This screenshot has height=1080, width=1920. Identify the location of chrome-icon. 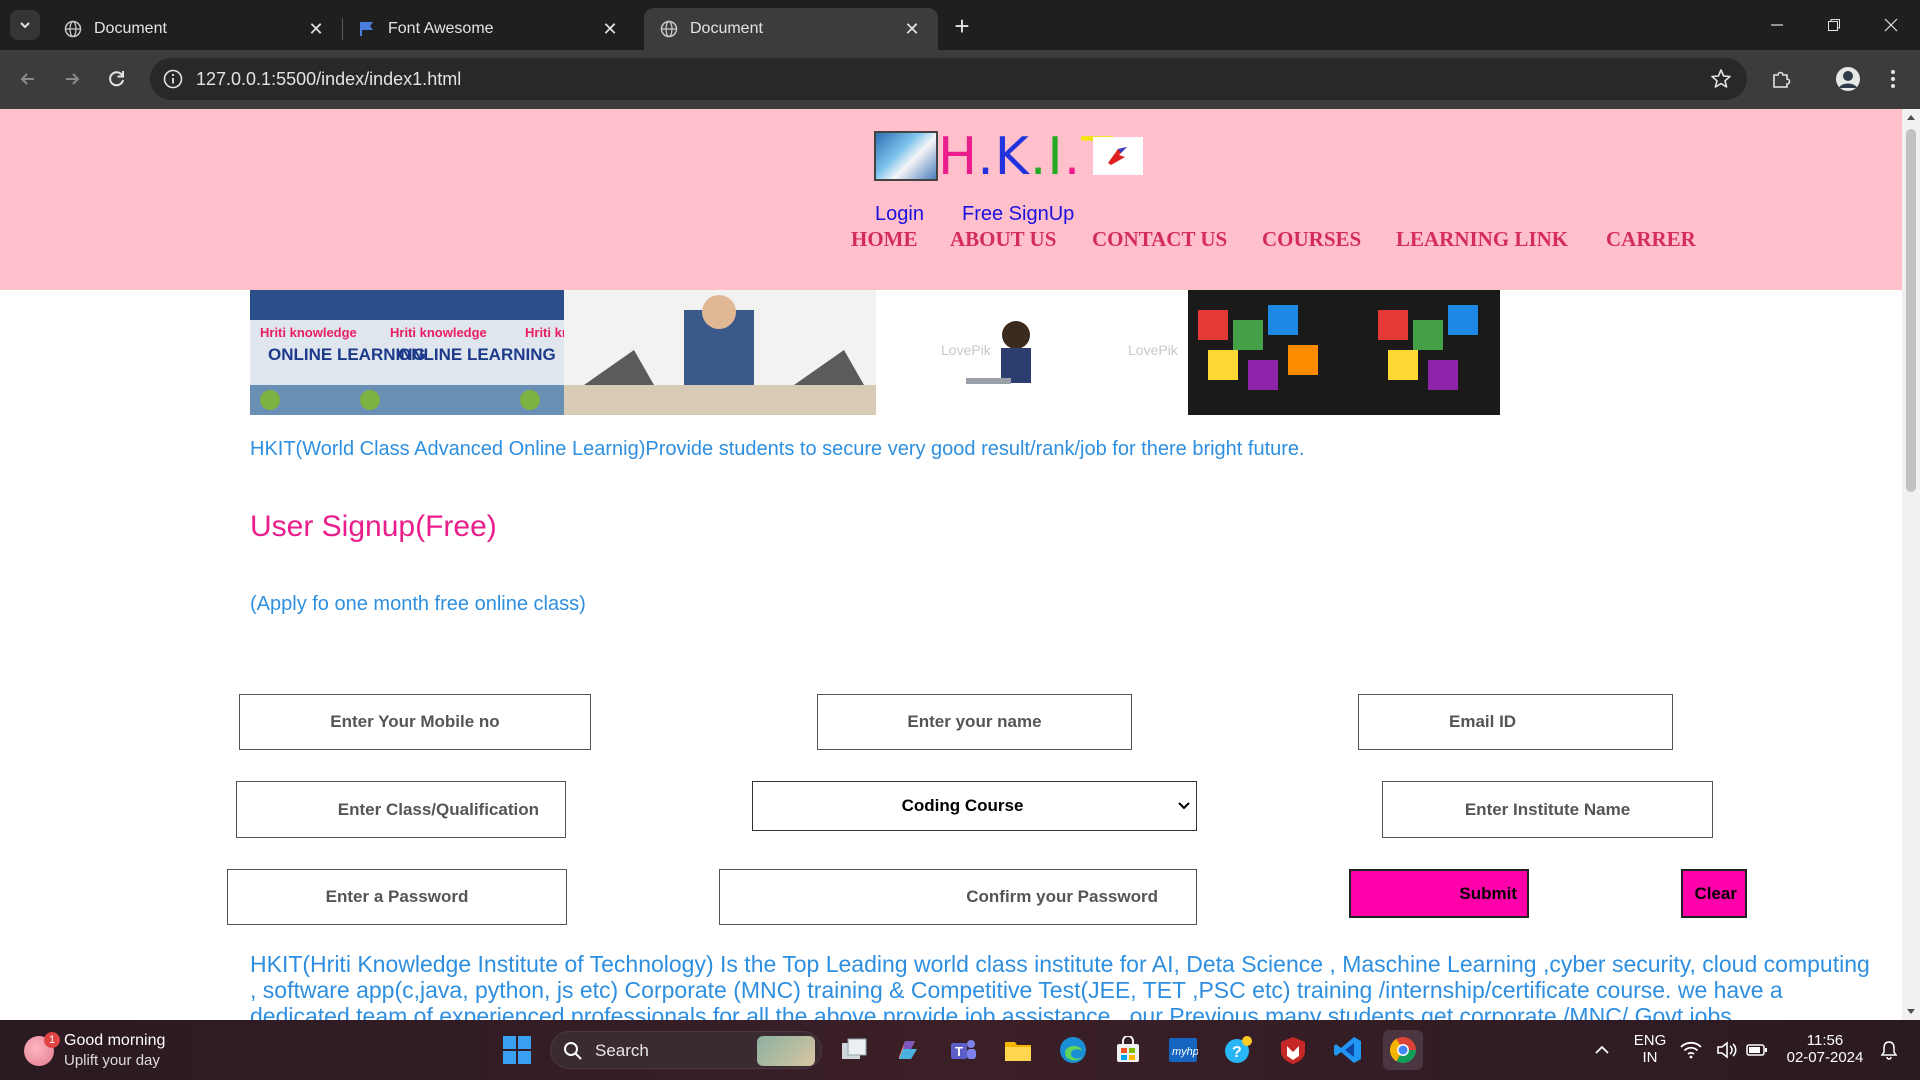
(1403, 1050).